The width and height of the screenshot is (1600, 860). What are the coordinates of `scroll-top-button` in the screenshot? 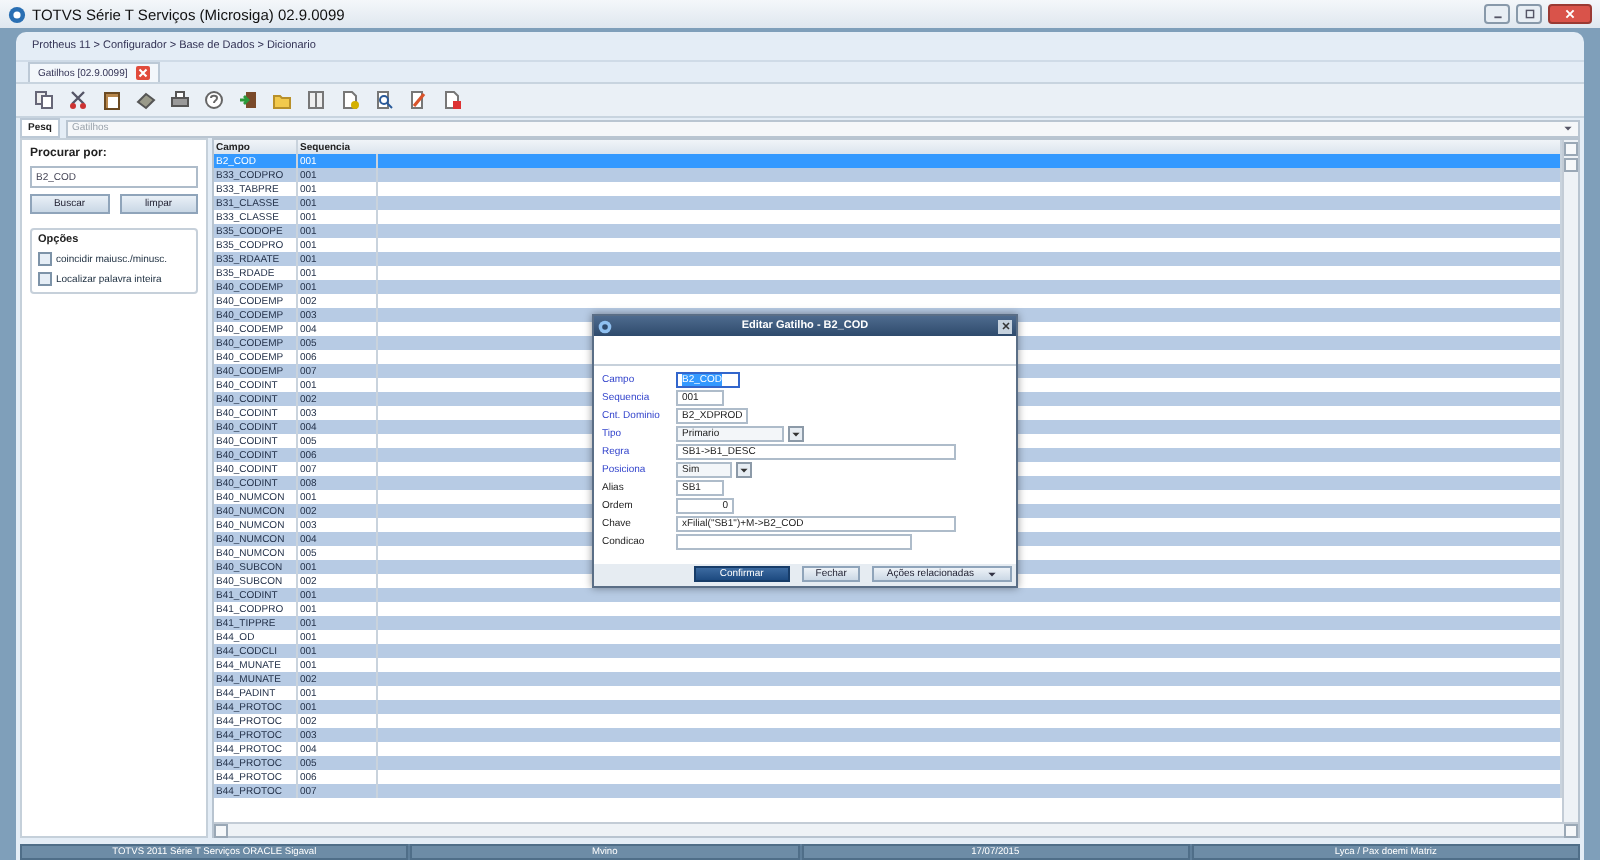 It's located at (1571, 149).